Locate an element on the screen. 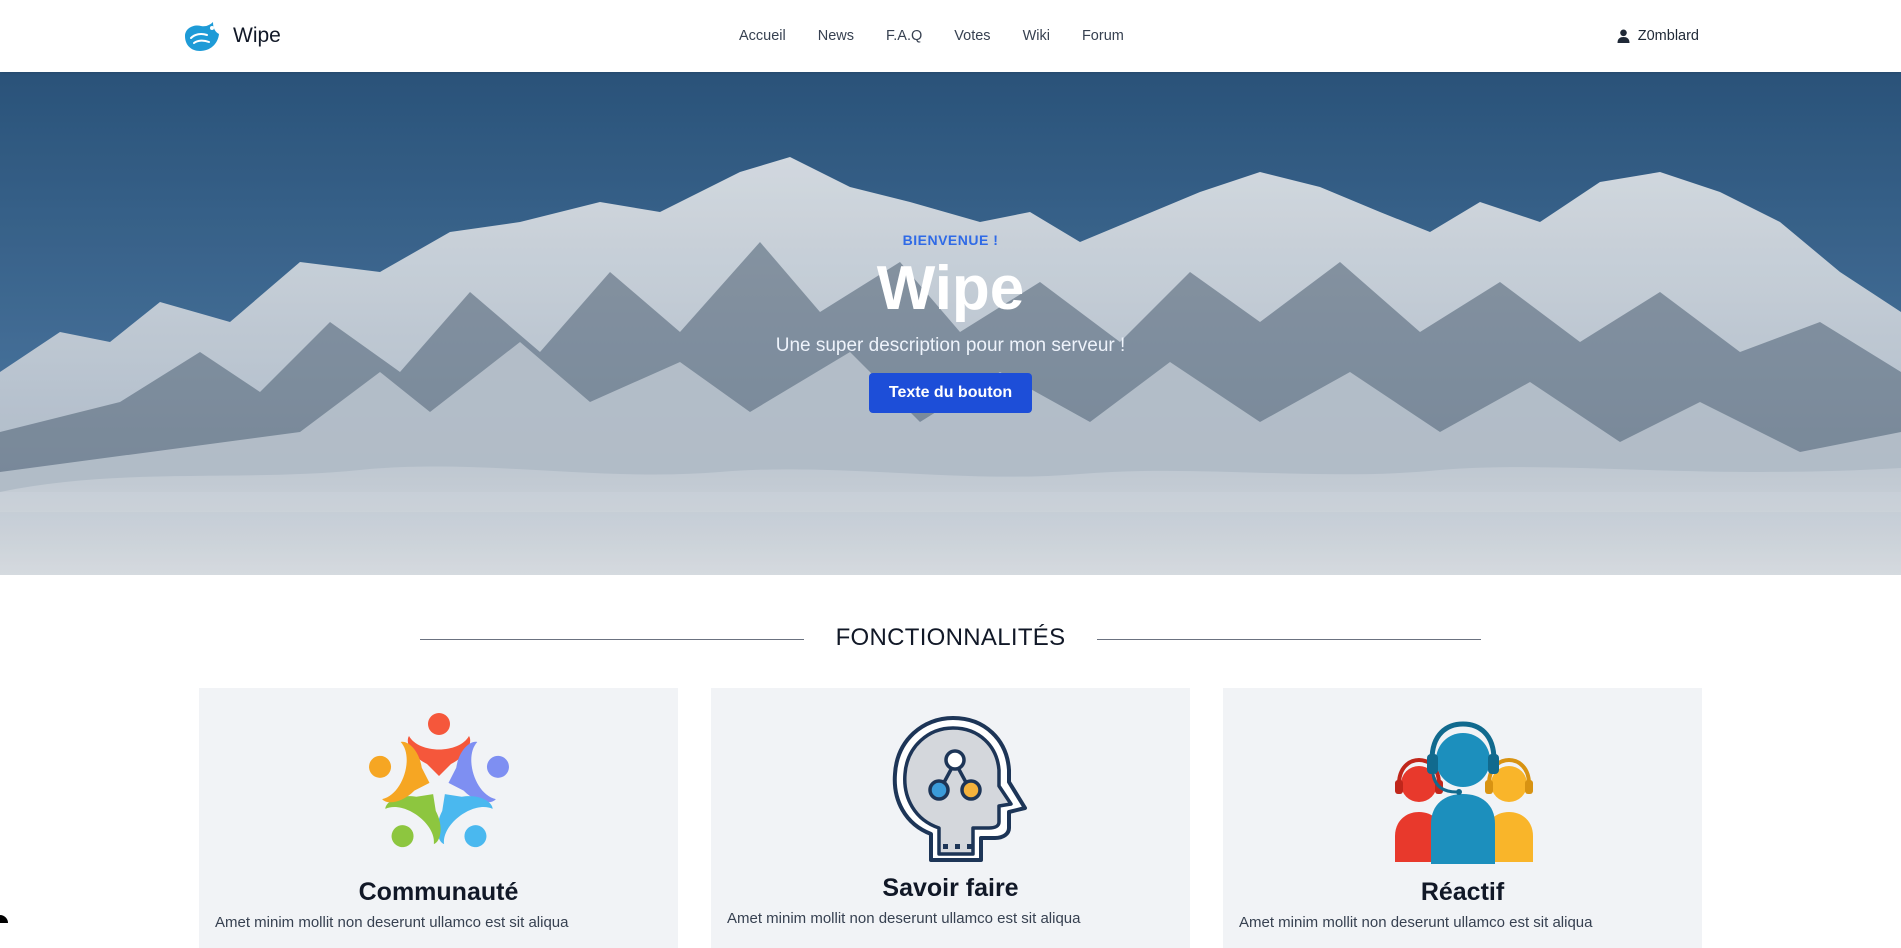  hero-title: Wipe is located at coordinates (950, 288).